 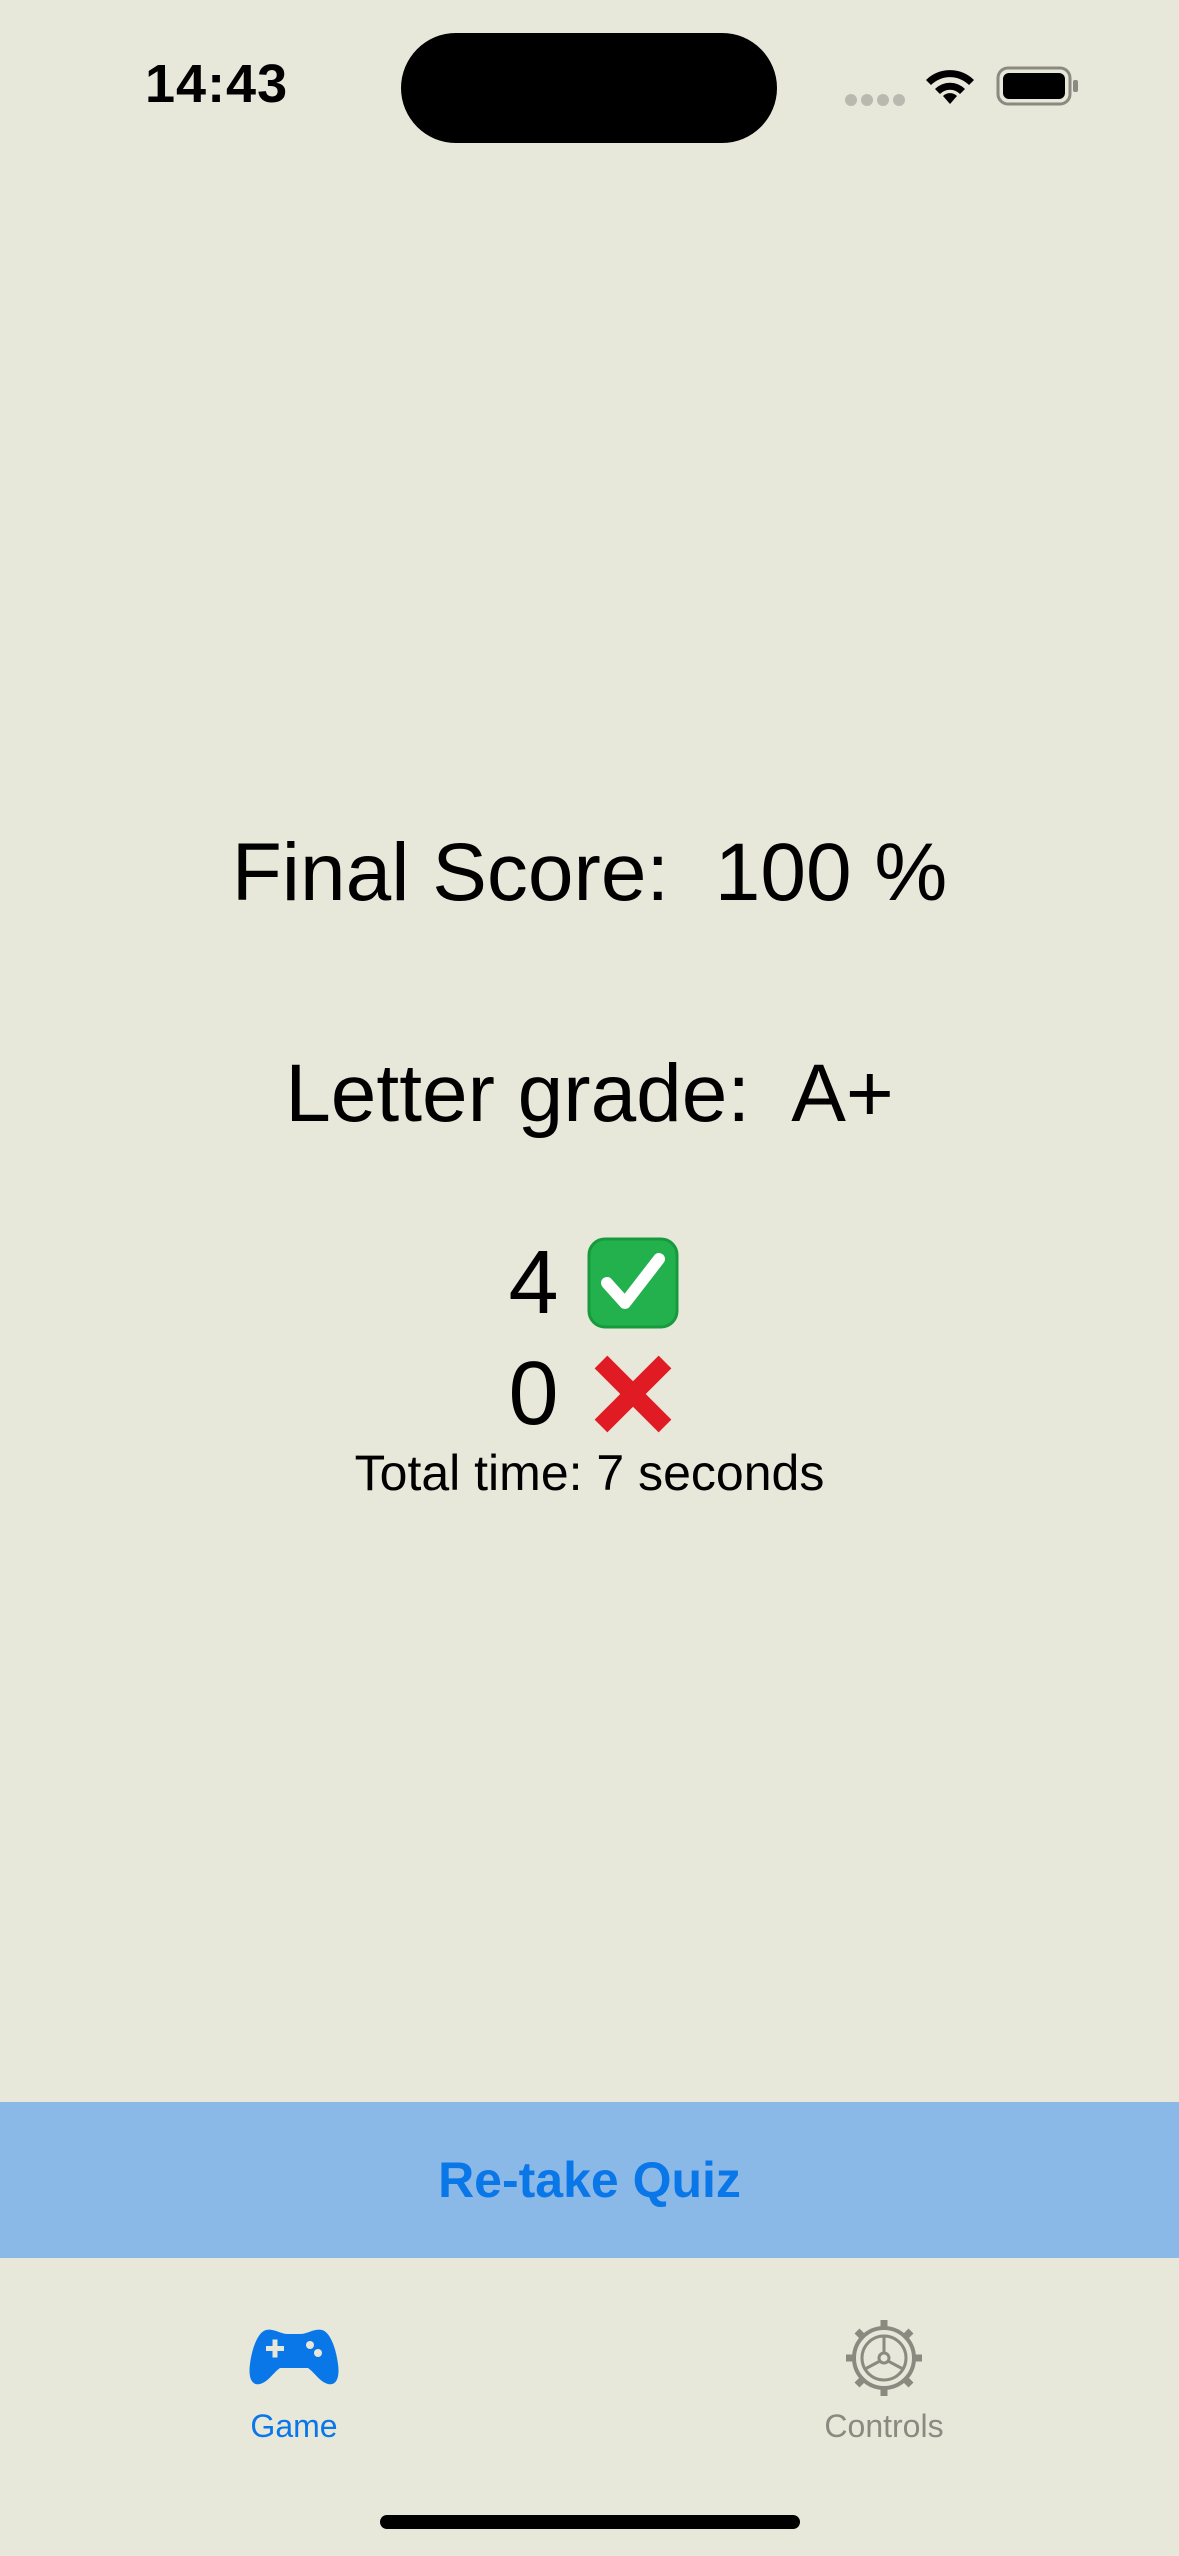 What do you see at coordinates (590, 2522) in the screenshot?
I see `home-indicator` at bounding box center [590, 2522].